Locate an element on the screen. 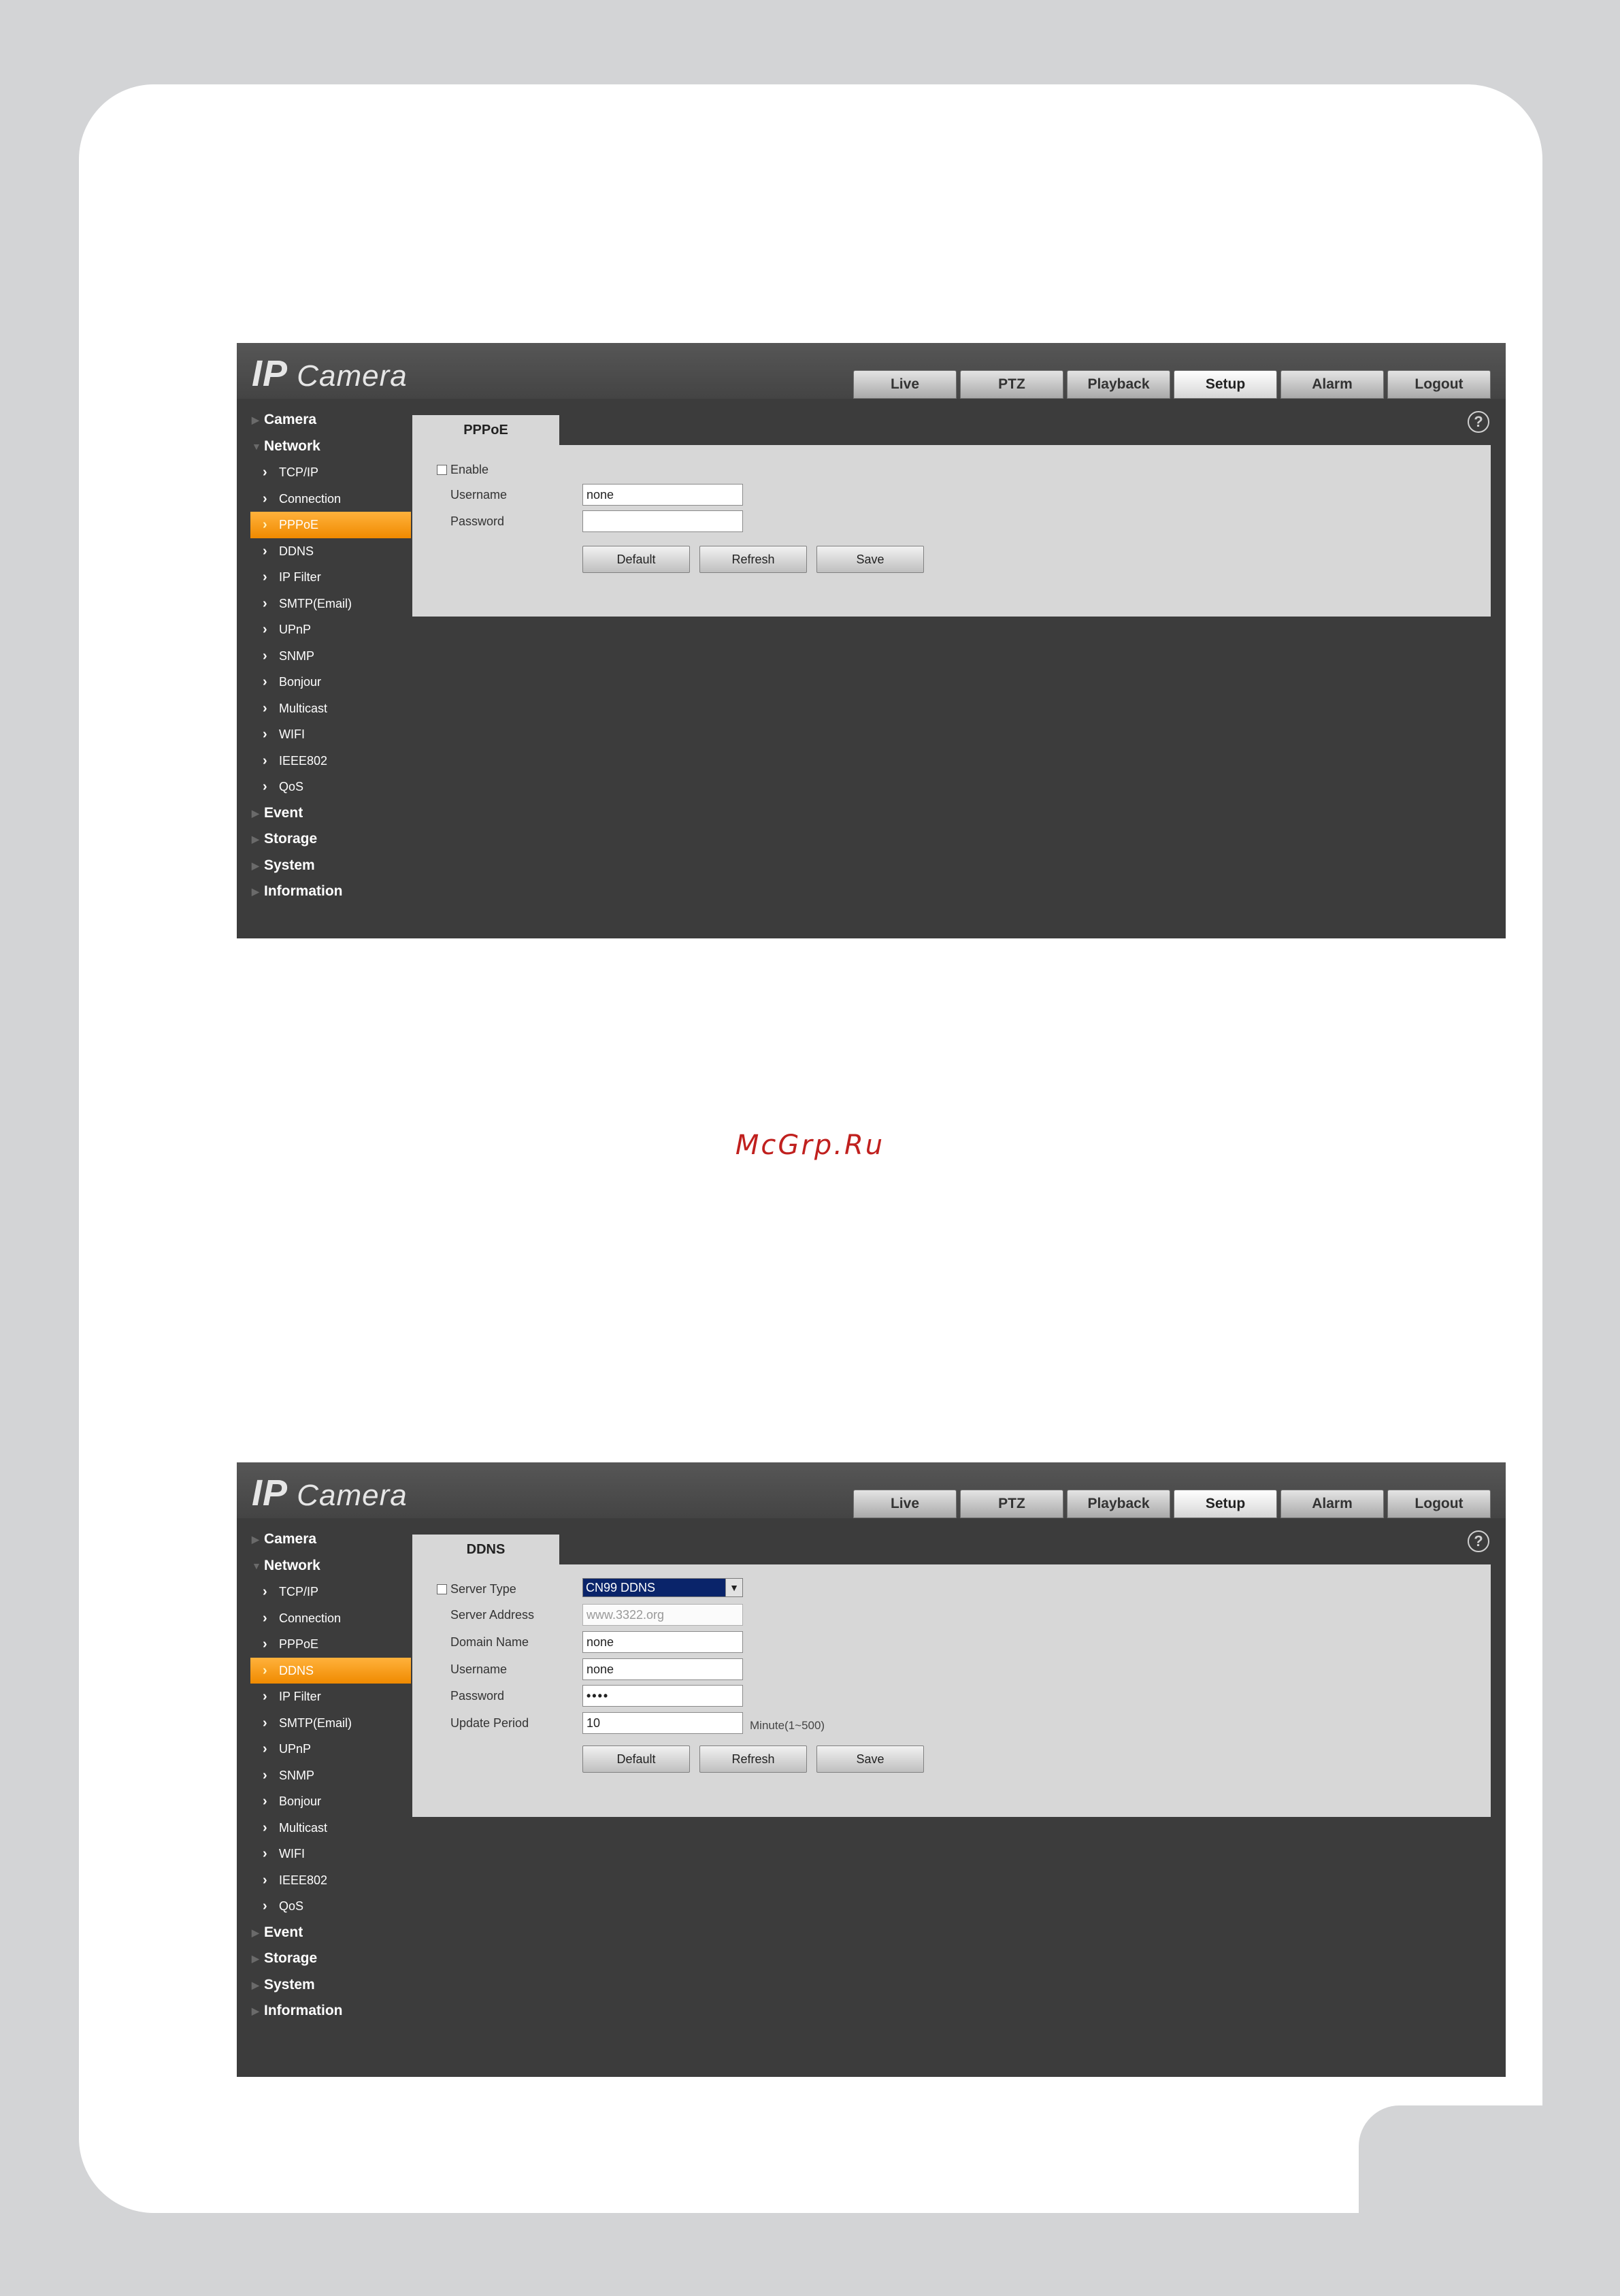 This screenshot has height=2296, width=1620. update-period-input: 10 is located at coordinates (662, 1723).